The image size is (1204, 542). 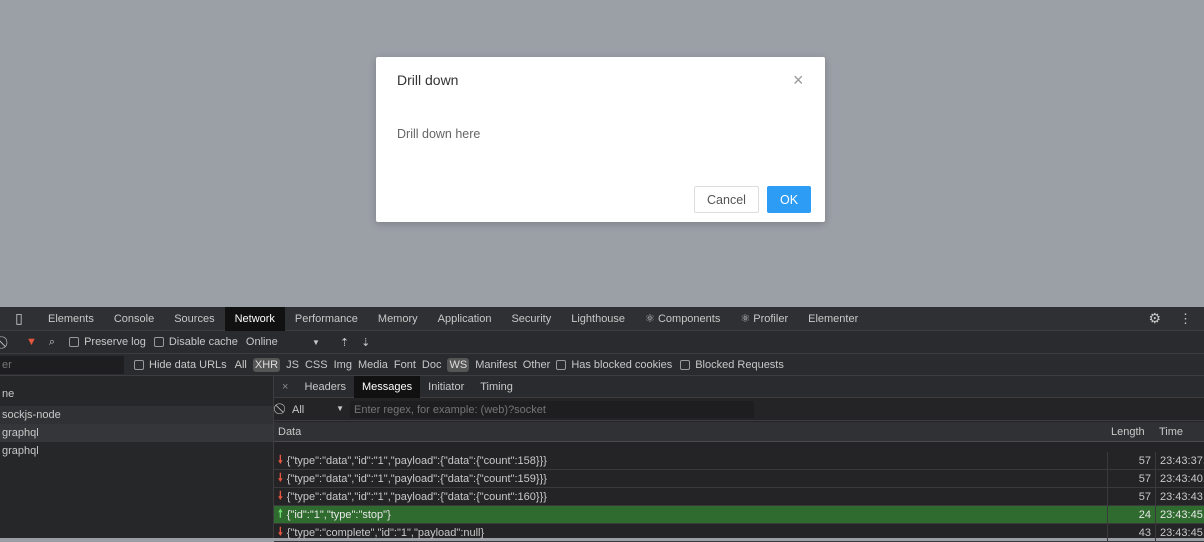 I want to click on message-type-select: All ▼, so click(x=321, y=410).